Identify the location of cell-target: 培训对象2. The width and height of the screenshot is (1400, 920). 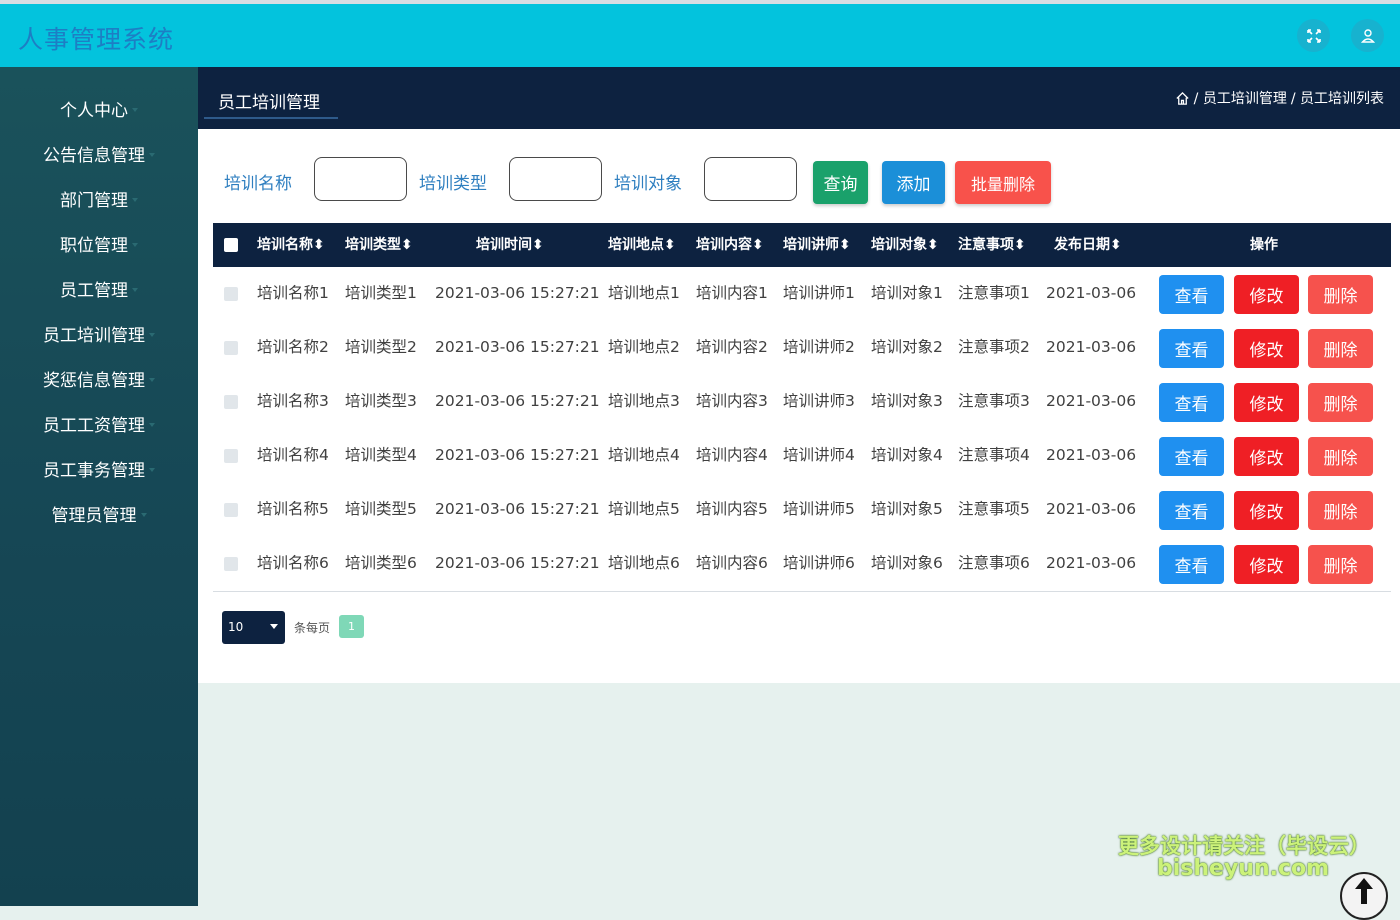
(907, 347).